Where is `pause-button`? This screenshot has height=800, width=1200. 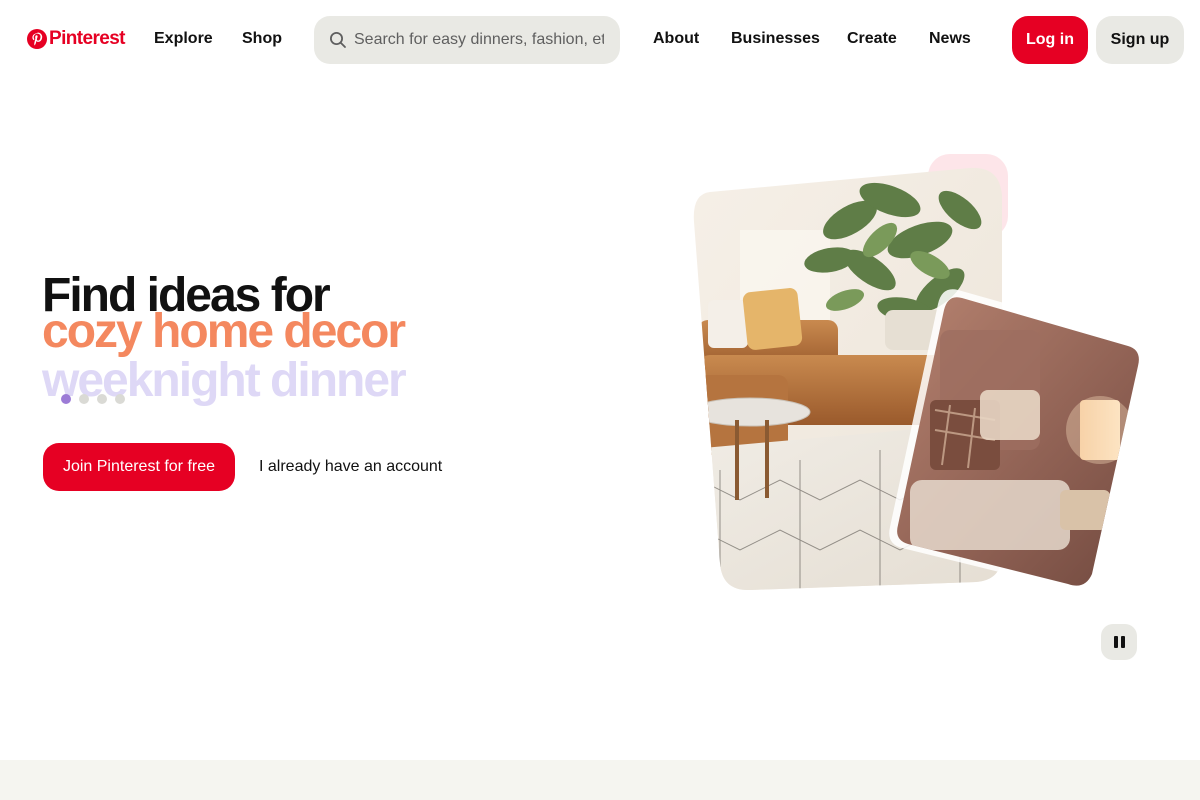 pause-button is located at coordinates (1119, 642).